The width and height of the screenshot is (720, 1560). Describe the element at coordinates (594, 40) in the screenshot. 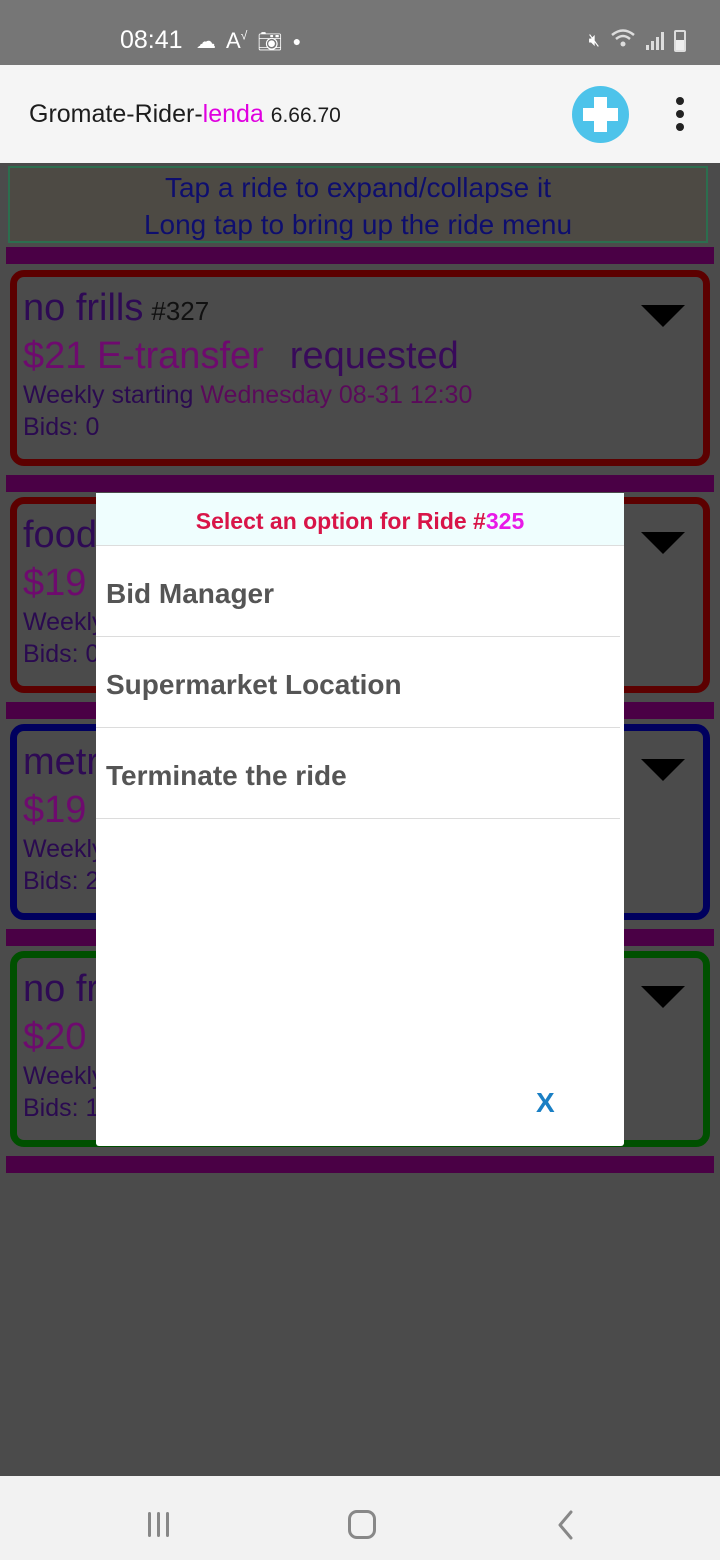

I see `mute-icon: 🔇︎` at that location.